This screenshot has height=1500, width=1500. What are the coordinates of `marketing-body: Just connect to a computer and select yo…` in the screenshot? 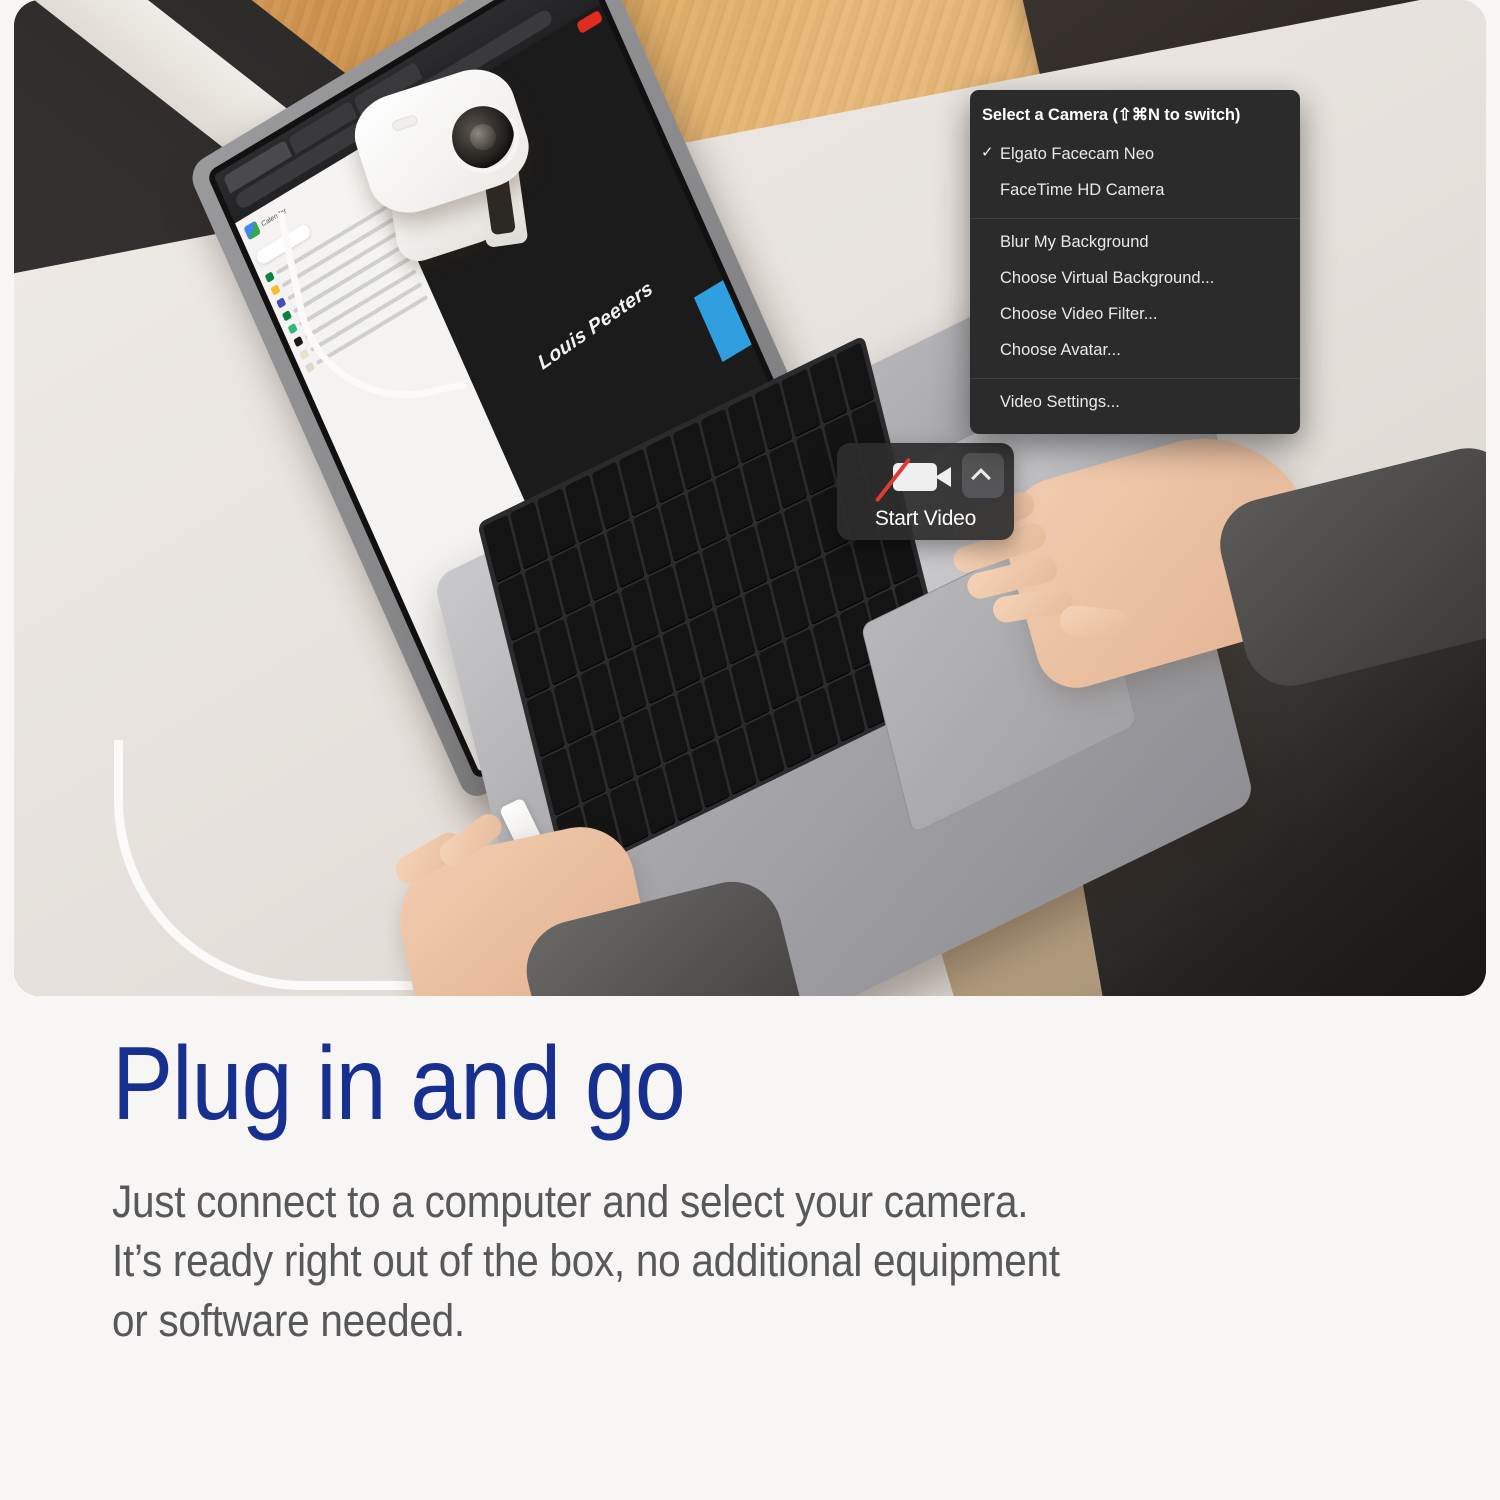 It's located at (697, 1261).